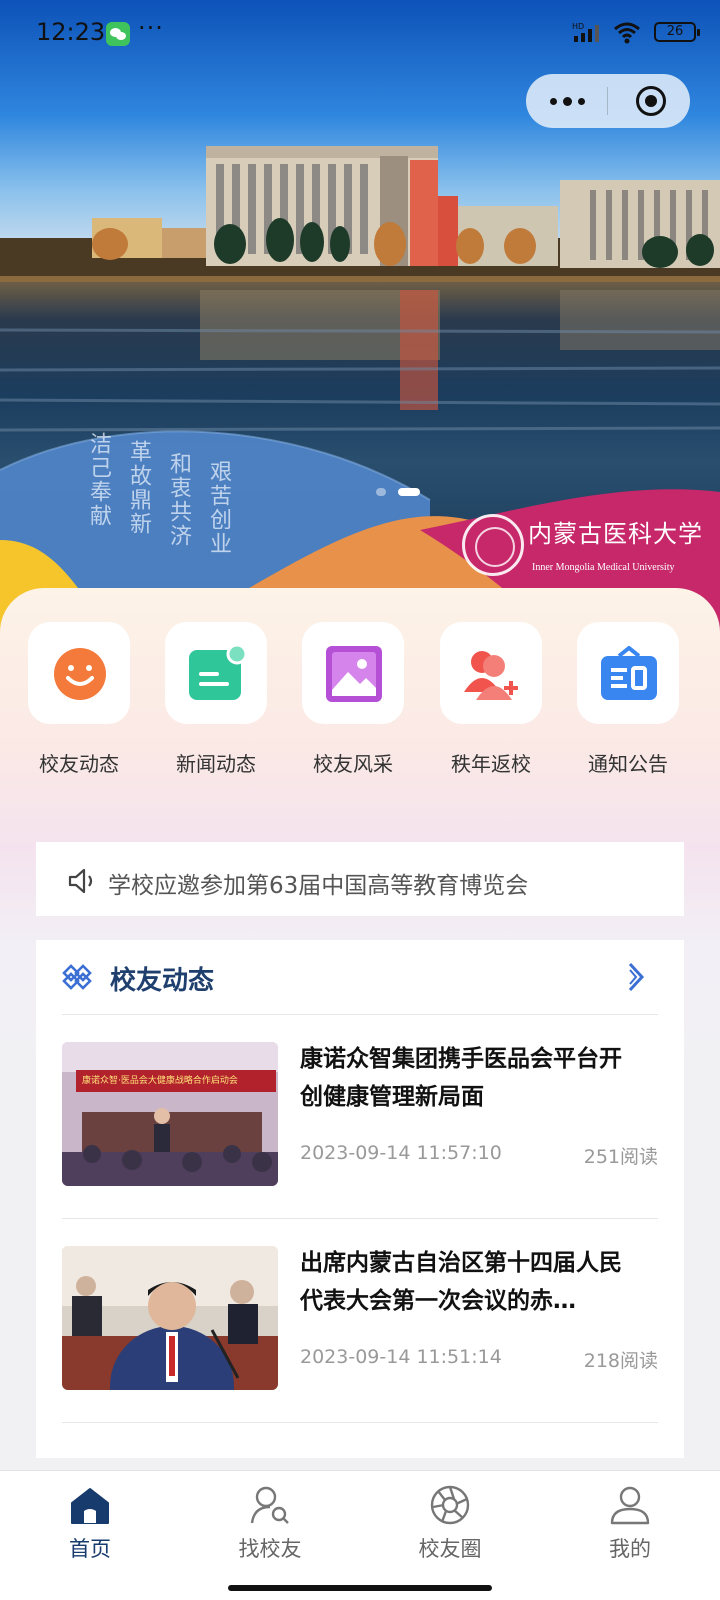 The width and height of the screenshot is (720, 1600). I want to click on menu-alumni-style: 校友风采, so click(352, 702).